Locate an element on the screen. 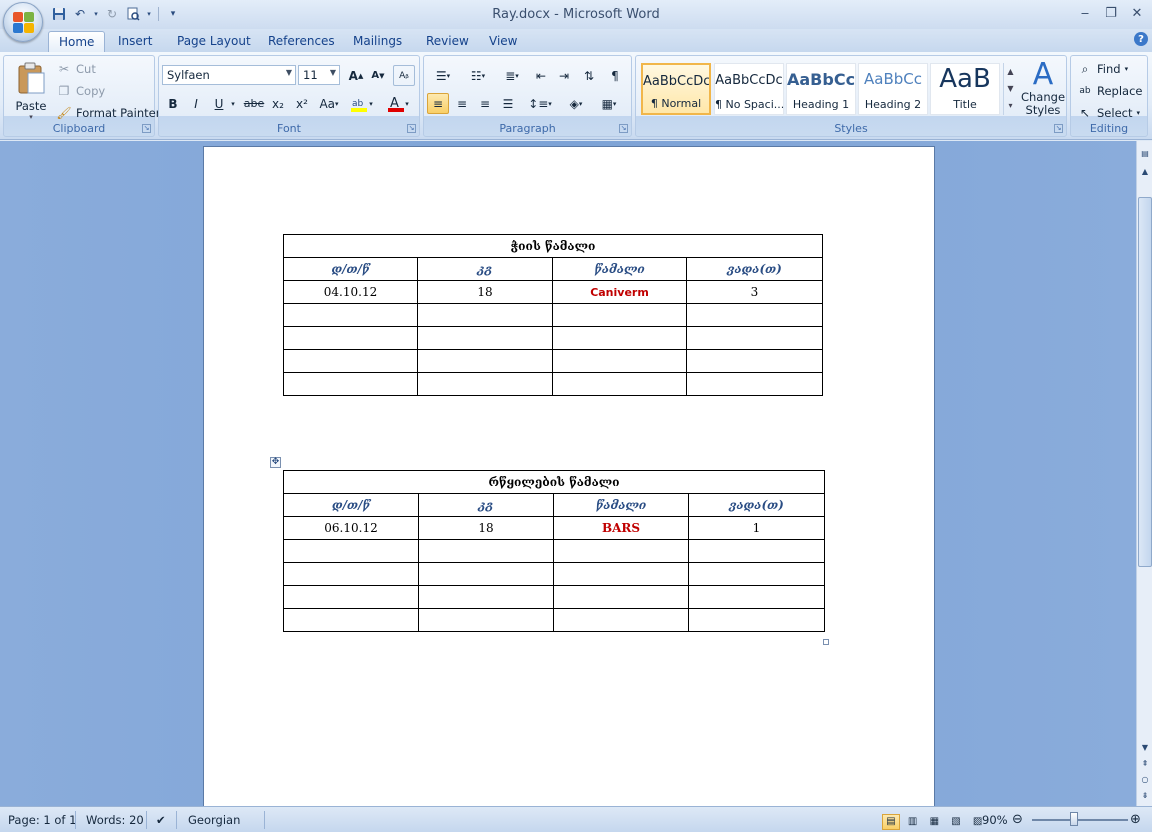  cell-kg: 18 is located at coordinates (485, 292).